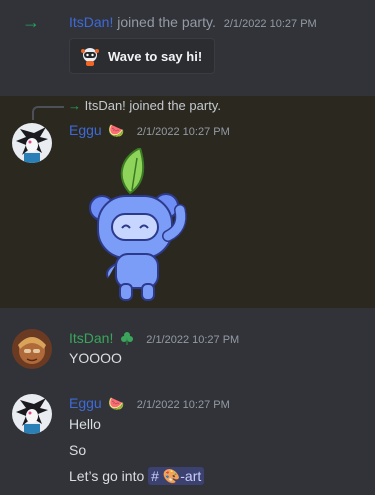 This screenshot has width=375, height=495. Describe the element at coordinates (31, 22) in the screenshot. I see `join-arrow-icon: →` at that location.